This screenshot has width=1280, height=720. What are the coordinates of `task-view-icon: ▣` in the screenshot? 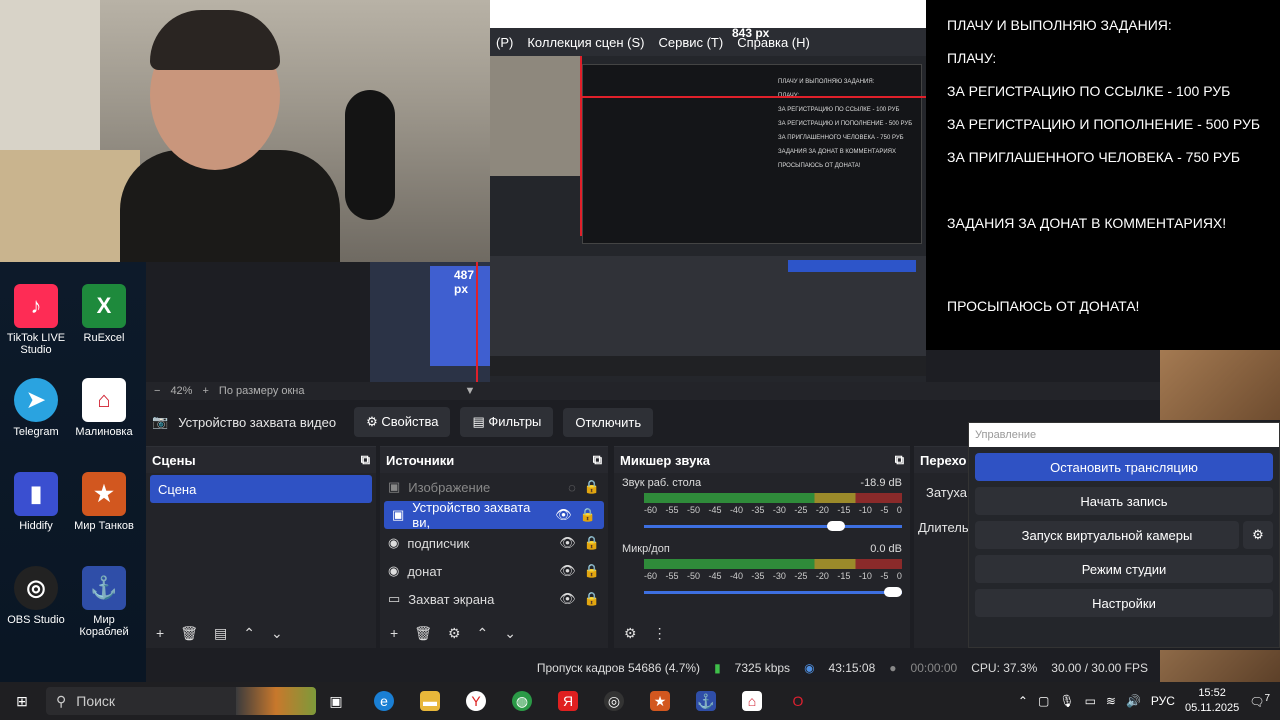 It's located at (336, 701).